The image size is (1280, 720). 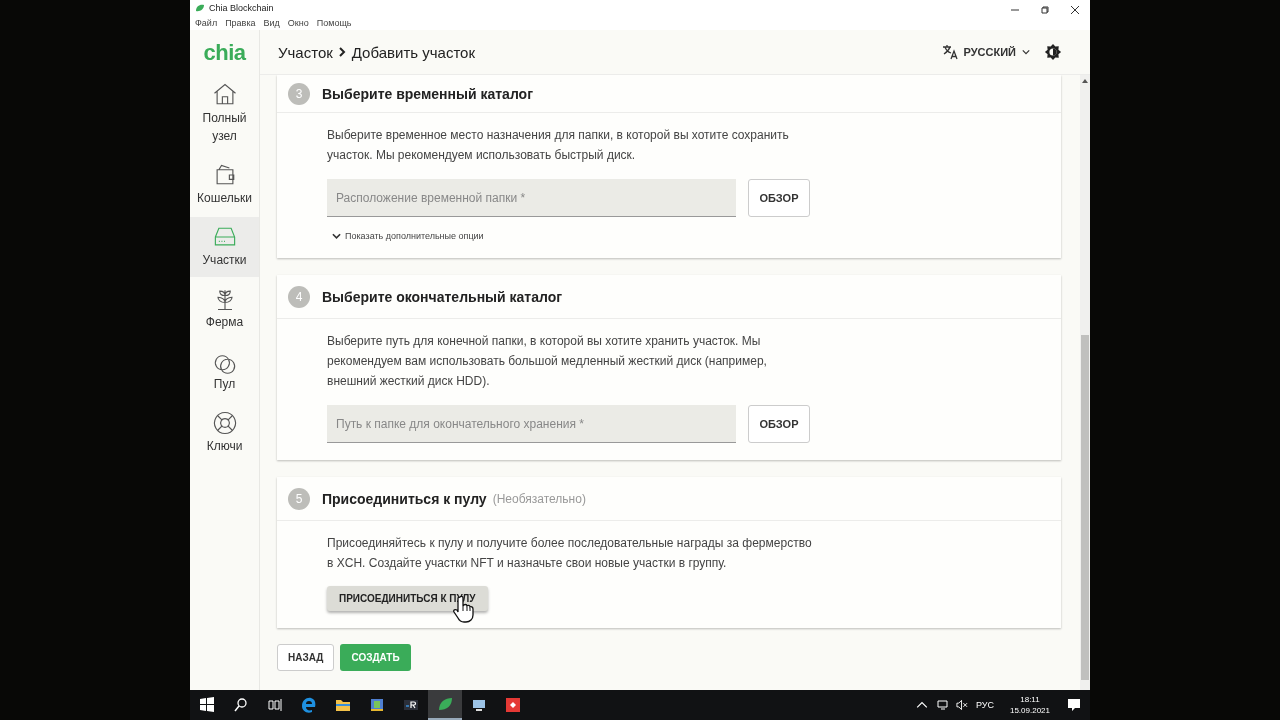 What do you see at coordinates (241, 7) in the screenshot?
I see `window-title: Chia Blockchain` at bounding box center [241, 7].